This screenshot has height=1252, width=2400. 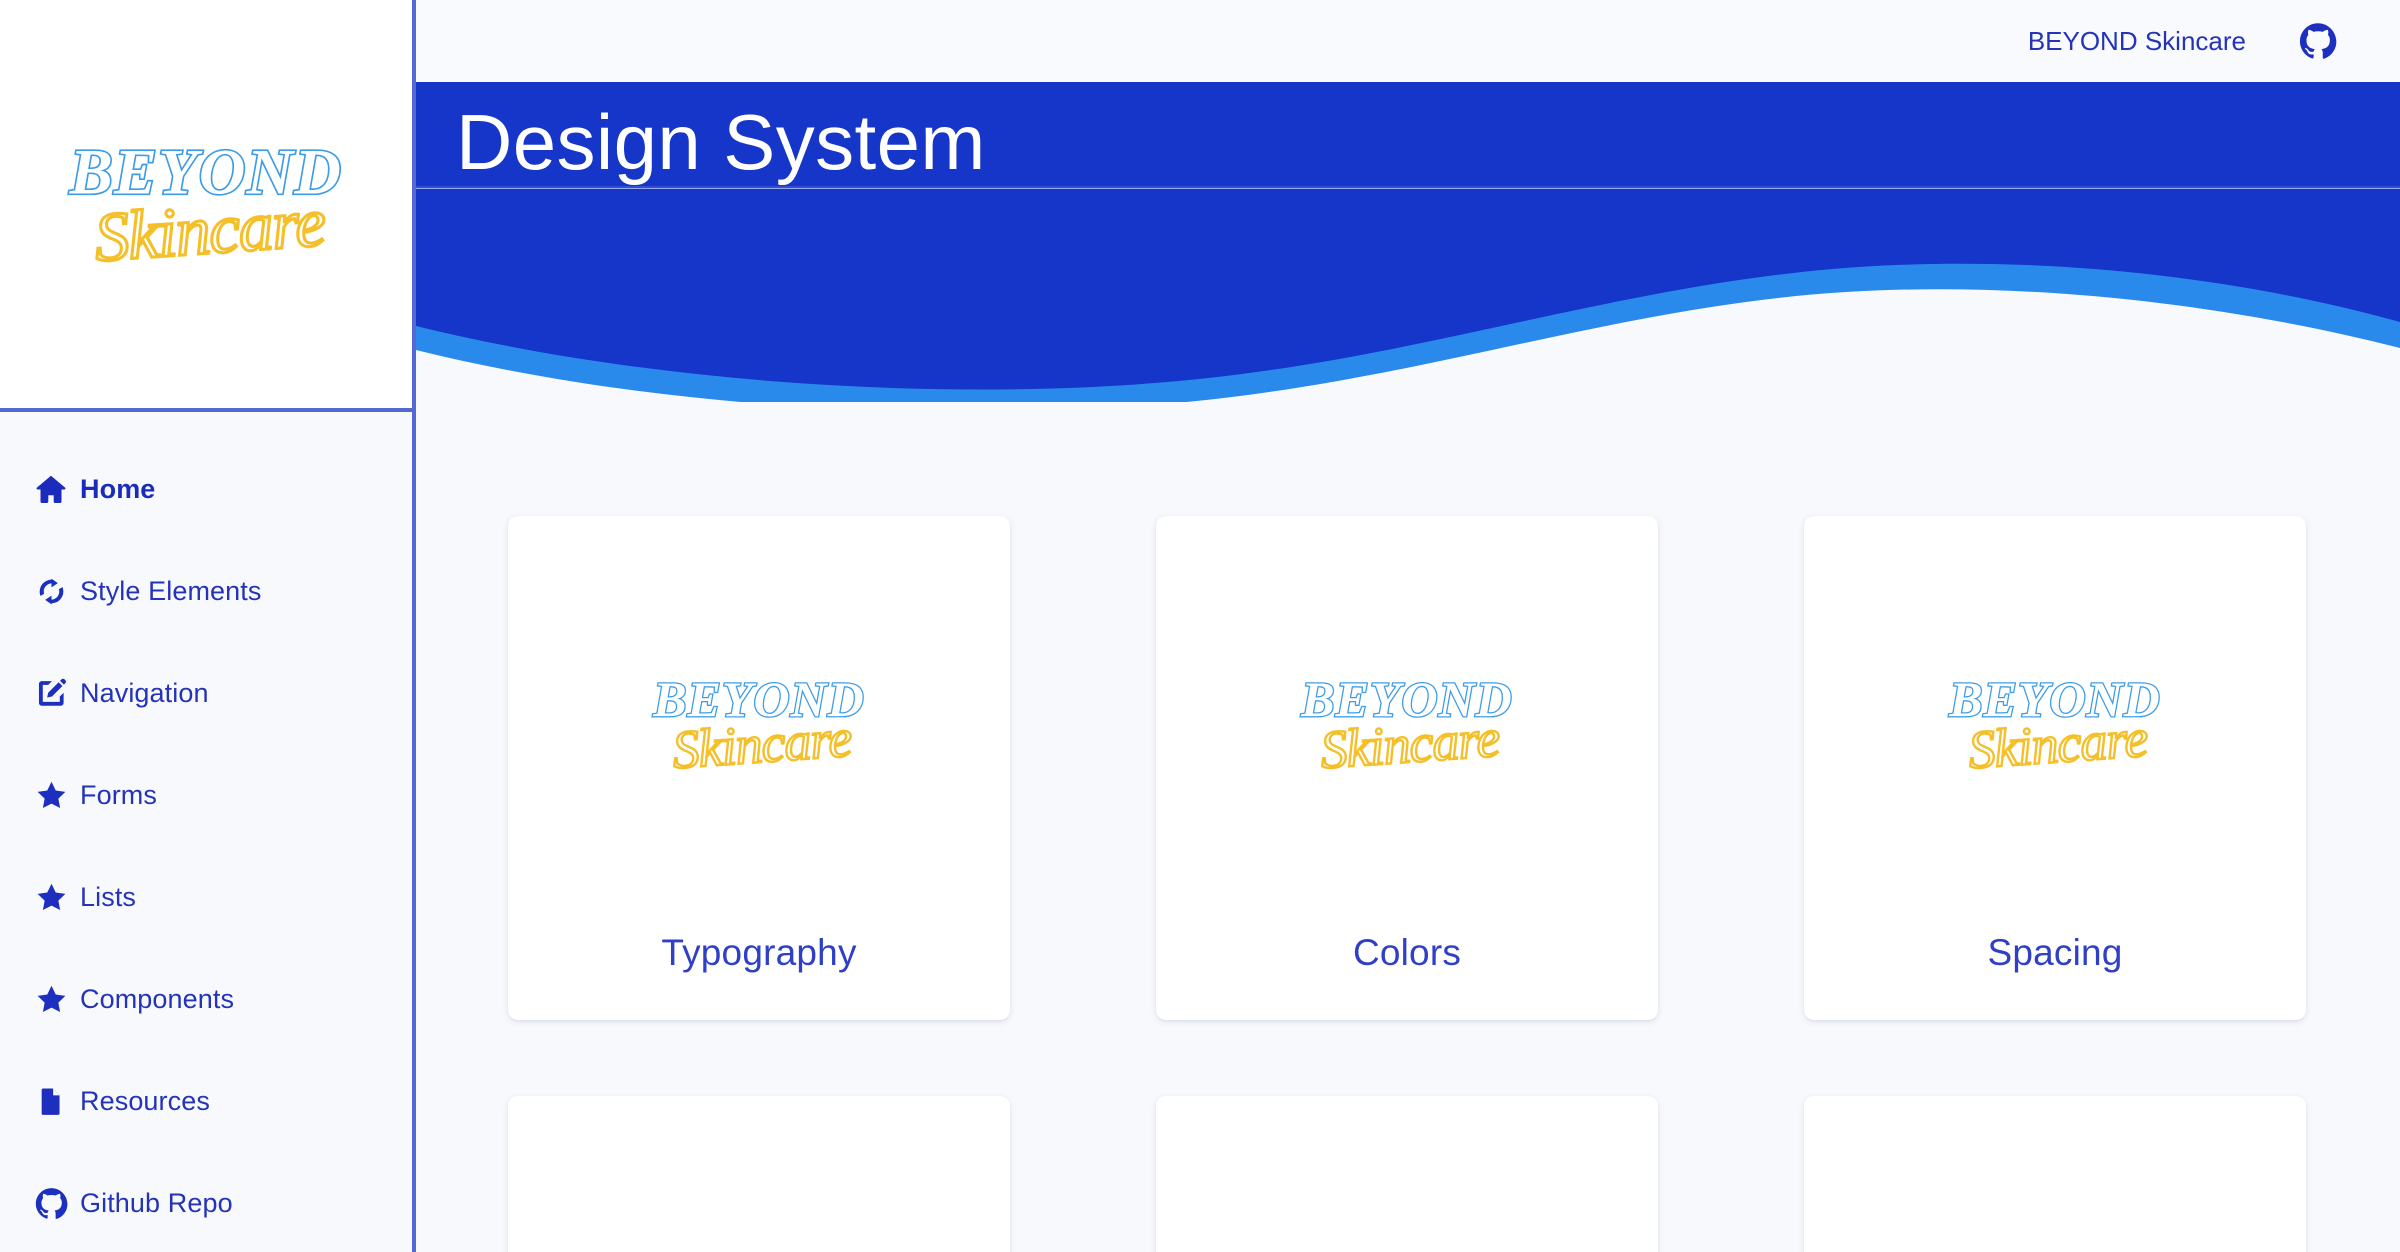 What do you see at coordinates (51, 693) in the screenshot?
I see `edit-square-icon` at bounding box center [51, 693].